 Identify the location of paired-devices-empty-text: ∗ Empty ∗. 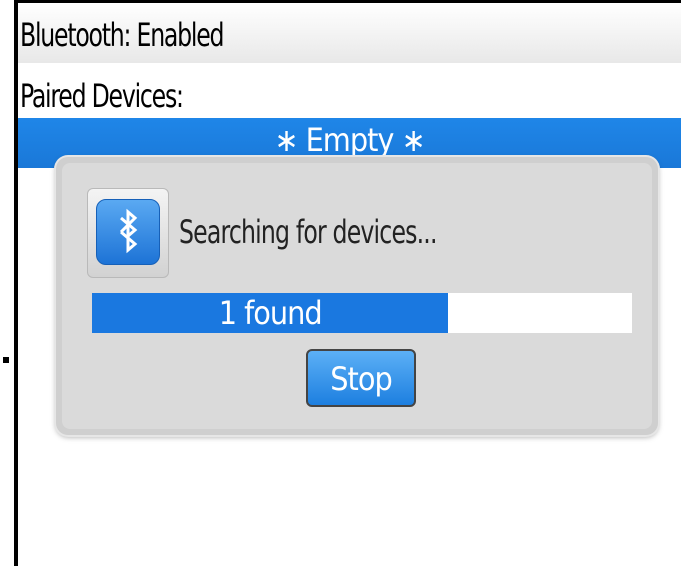
(349, 140).